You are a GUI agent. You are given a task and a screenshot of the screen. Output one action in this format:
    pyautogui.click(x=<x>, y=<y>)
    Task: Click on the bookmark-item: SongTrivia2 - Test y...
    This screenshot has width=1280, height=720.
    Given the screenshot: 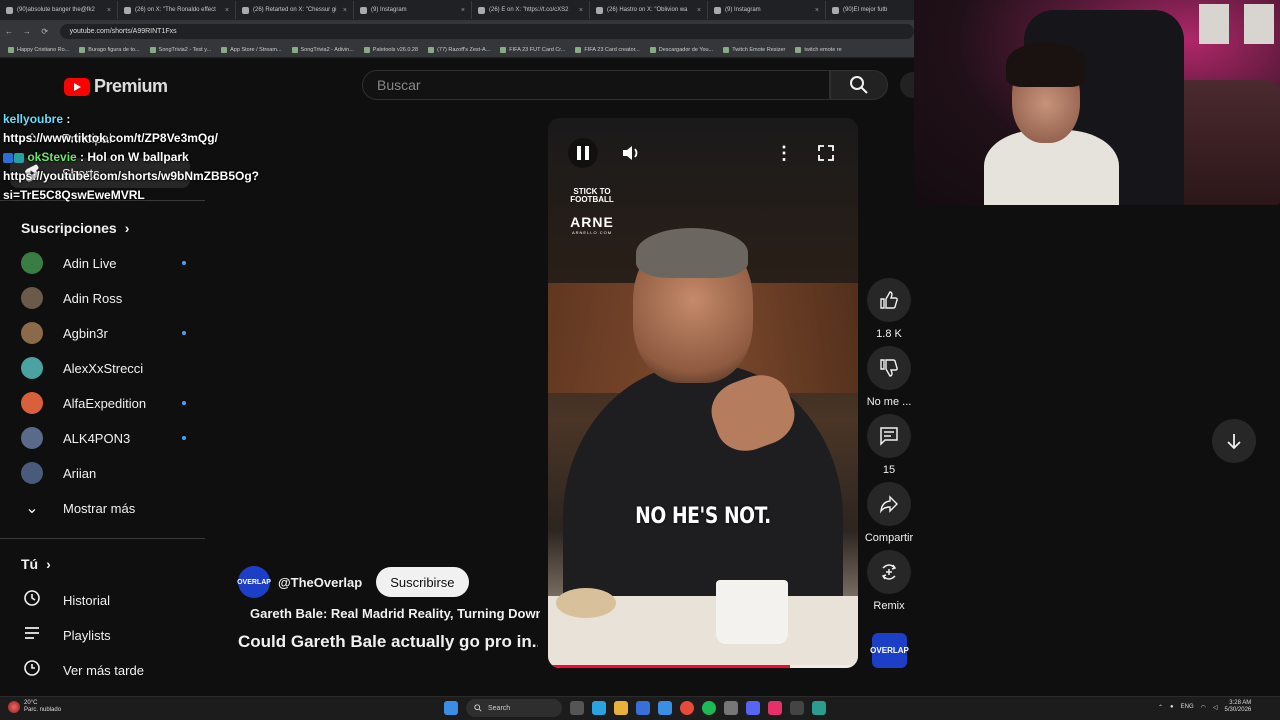 What is the action you would take?
    pyautogui.click(x=180, y=49)
    